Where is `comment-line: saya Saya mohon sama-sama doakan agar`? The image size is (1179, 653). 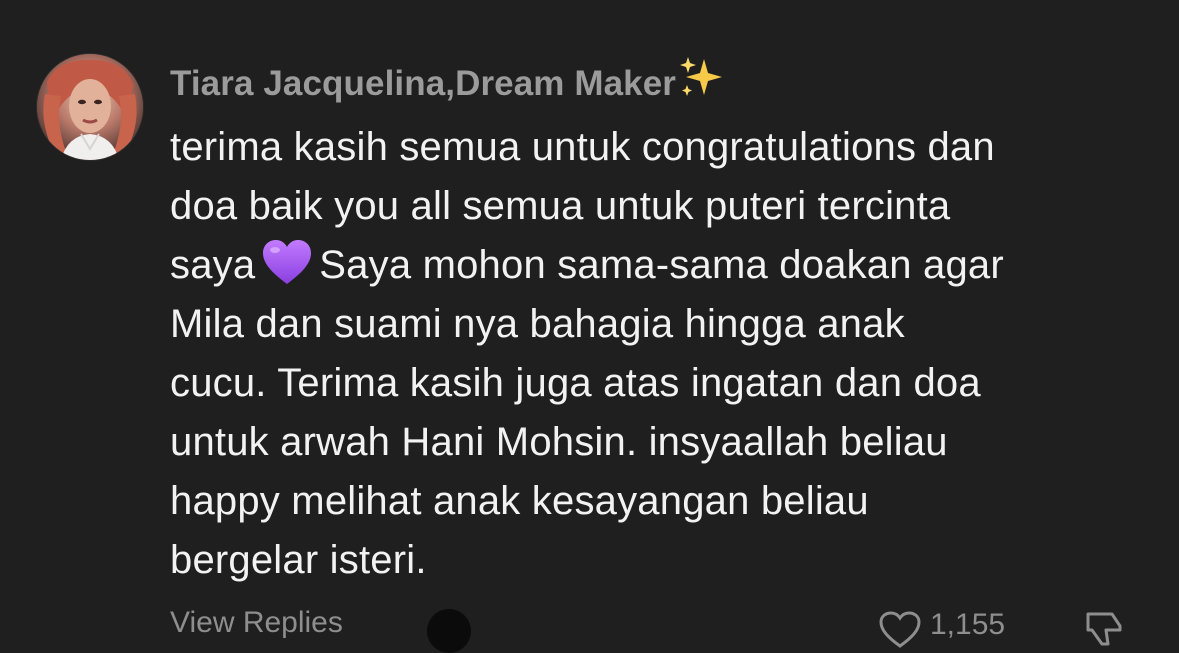
comment-line: saya Saya mohon sama-sama doakan agar is located at coordinates (665, 265).